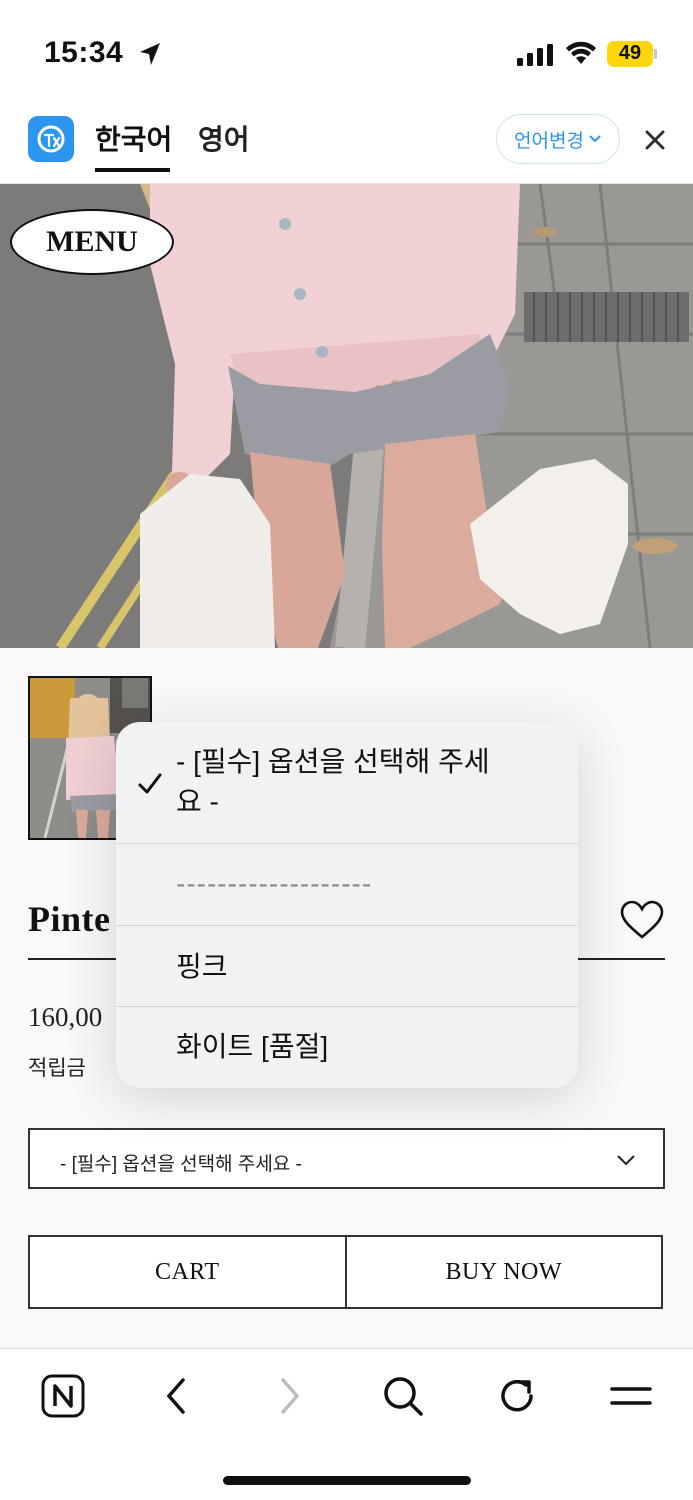 The height and width of the screenshot is (1500, 693). What do you see at coordinates (150, 54) in the screenshot?
I see `location-arrow-icon` at bounding box center [150, 54].